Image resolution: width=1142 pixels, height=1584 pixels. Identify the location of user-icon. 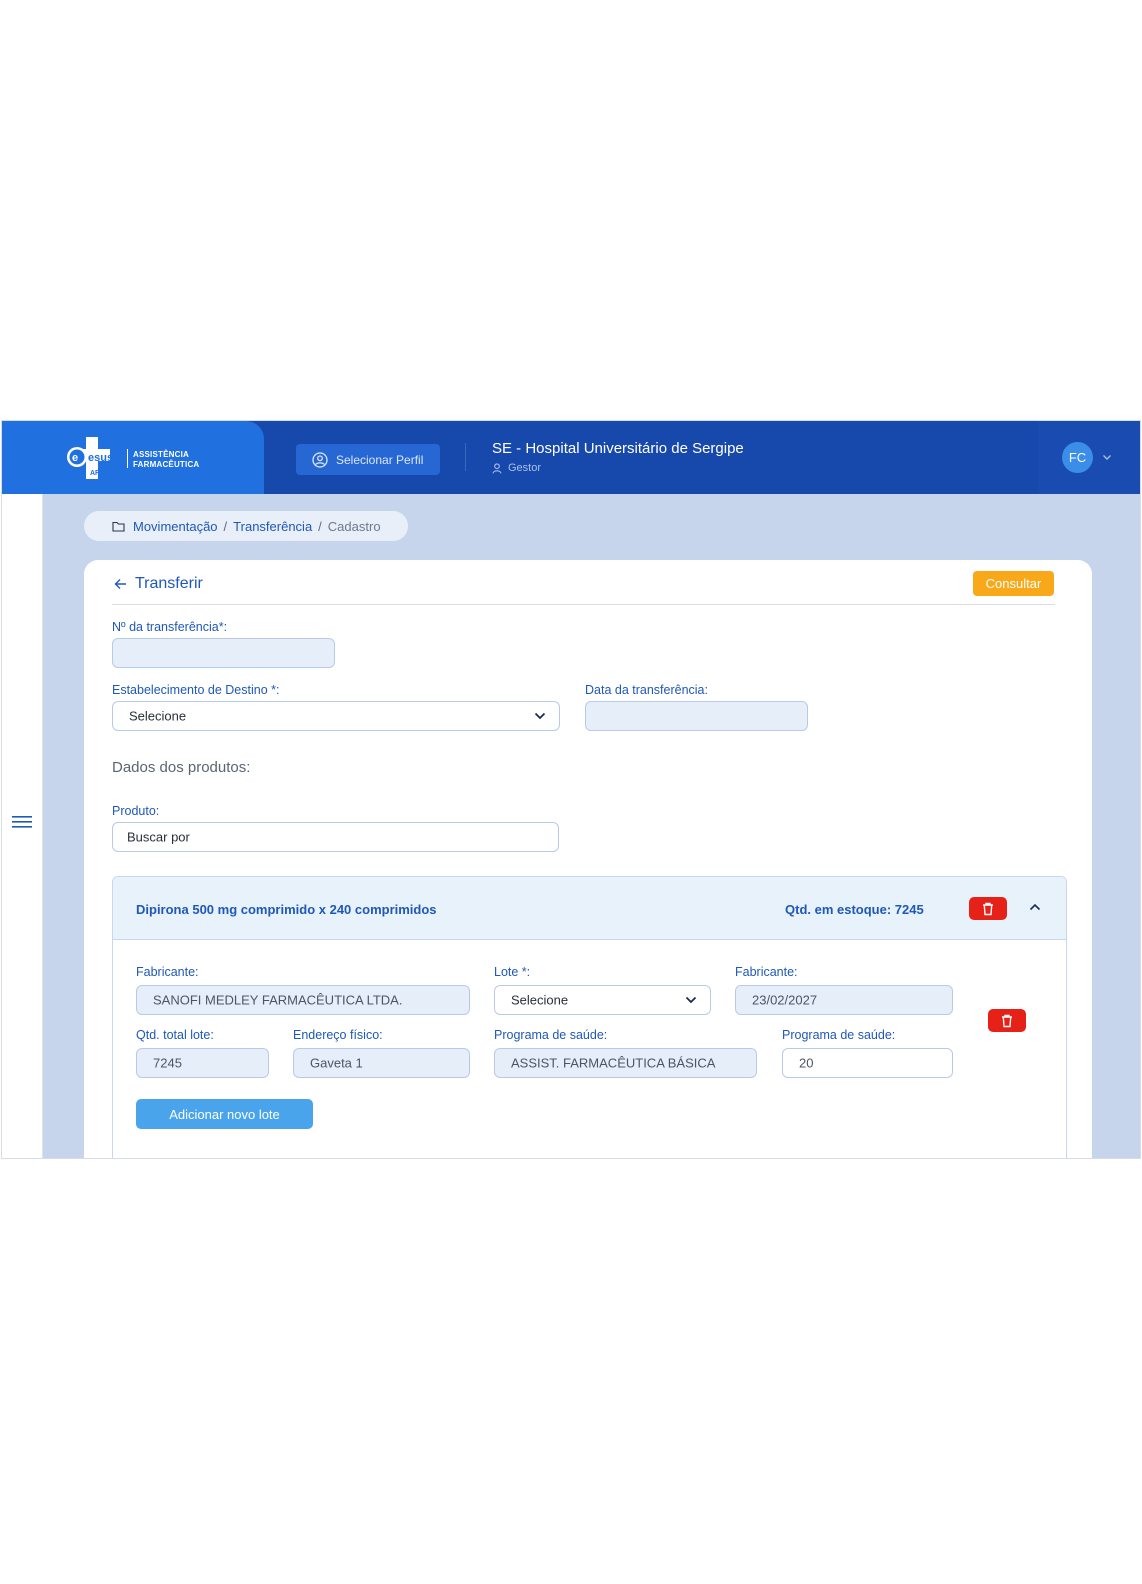
(497, 468).